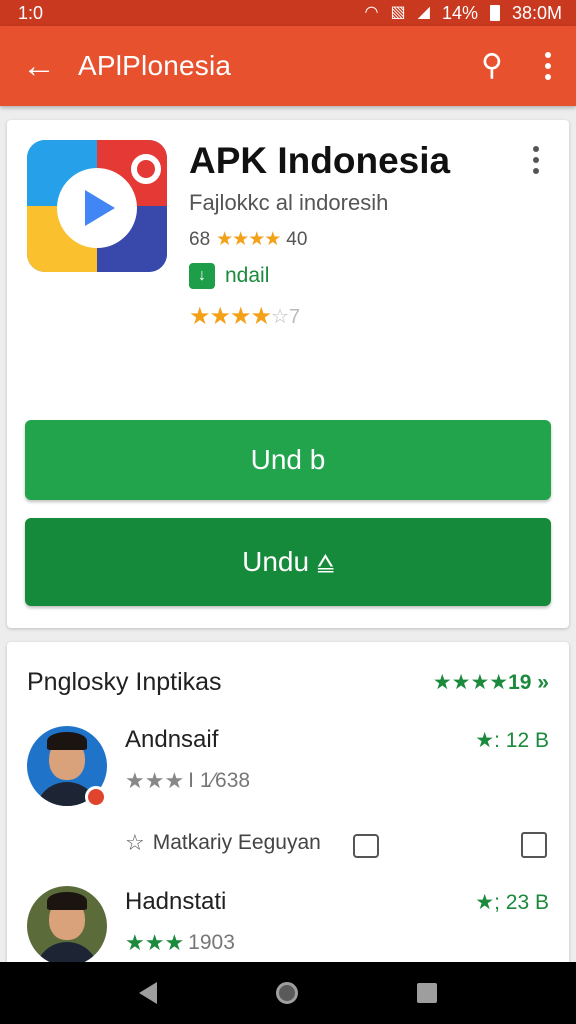  Describe the element at coordinates (366, 846) in the screenshot. I see `thumbs-up-icon` at that location.